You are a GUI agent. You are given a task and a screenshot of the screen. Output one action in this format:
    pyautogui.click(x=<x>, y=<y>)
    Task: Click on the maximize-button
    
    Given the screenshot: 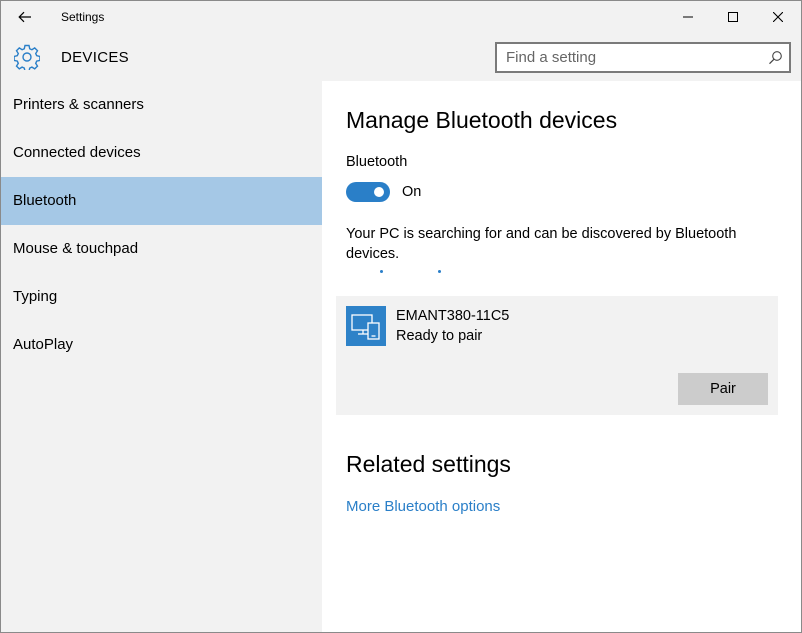 What is the action you would take?
    pyautogui.click(x=733, y=17)
    